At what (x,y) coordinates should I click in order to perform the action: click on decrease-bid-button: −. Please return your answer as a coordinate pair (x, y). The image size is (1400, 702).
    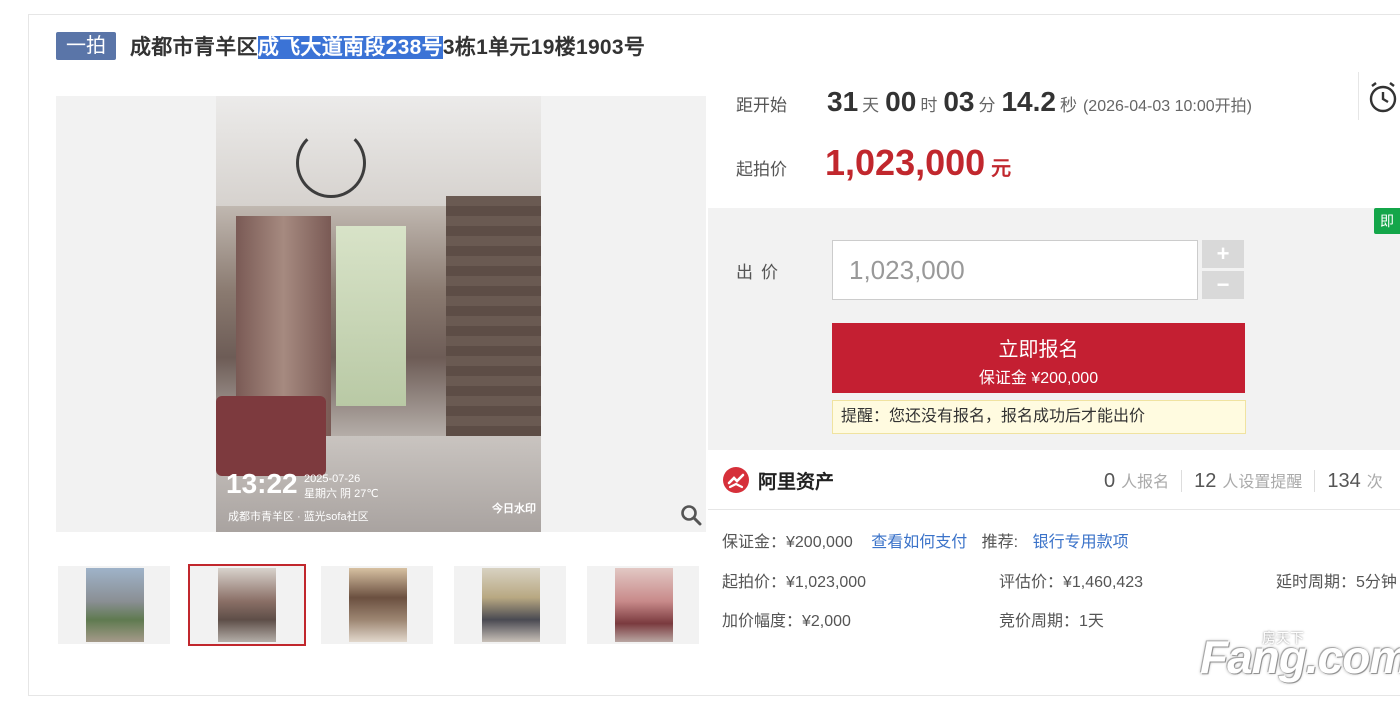
    Looking at the image, I should click on (1223, 285).